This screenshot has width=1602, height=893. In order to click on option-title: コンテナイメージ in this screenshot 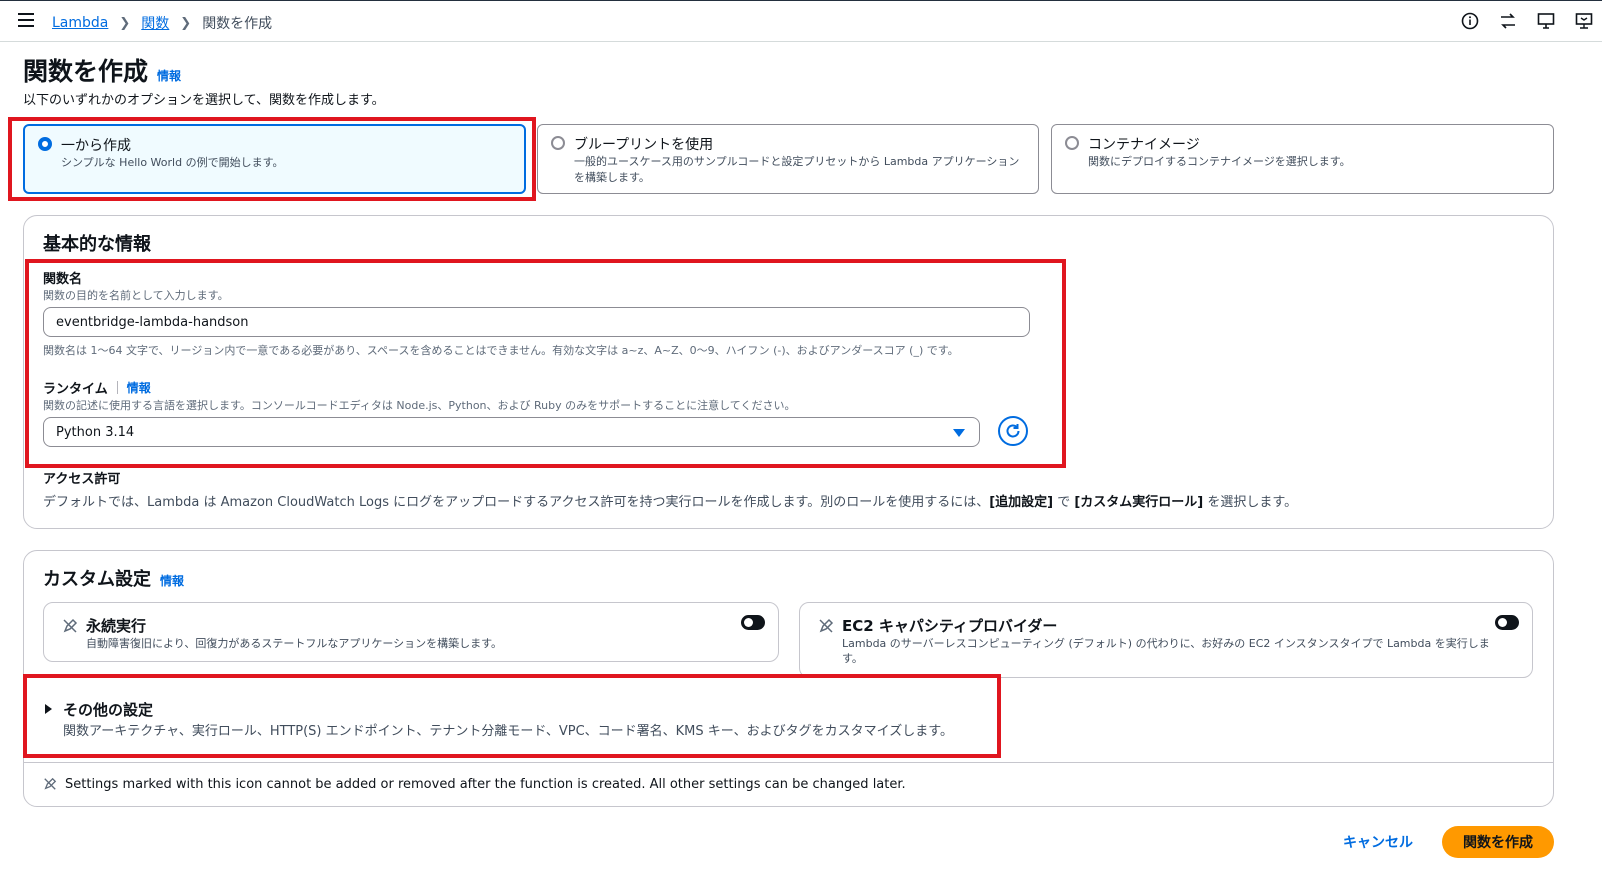, I will do `click(1144, 145)`.